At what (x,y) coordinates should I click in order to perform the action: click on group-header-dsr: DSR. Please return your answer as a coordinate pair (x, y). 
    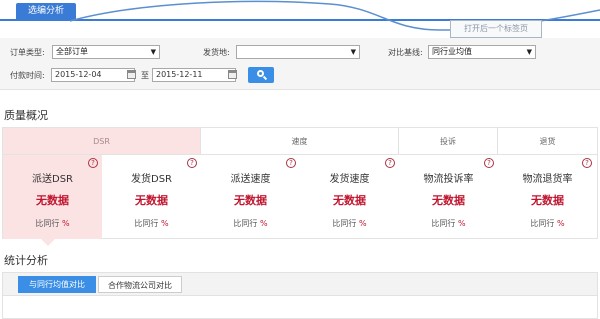
    Looking at the image, I should click on (102, 141).